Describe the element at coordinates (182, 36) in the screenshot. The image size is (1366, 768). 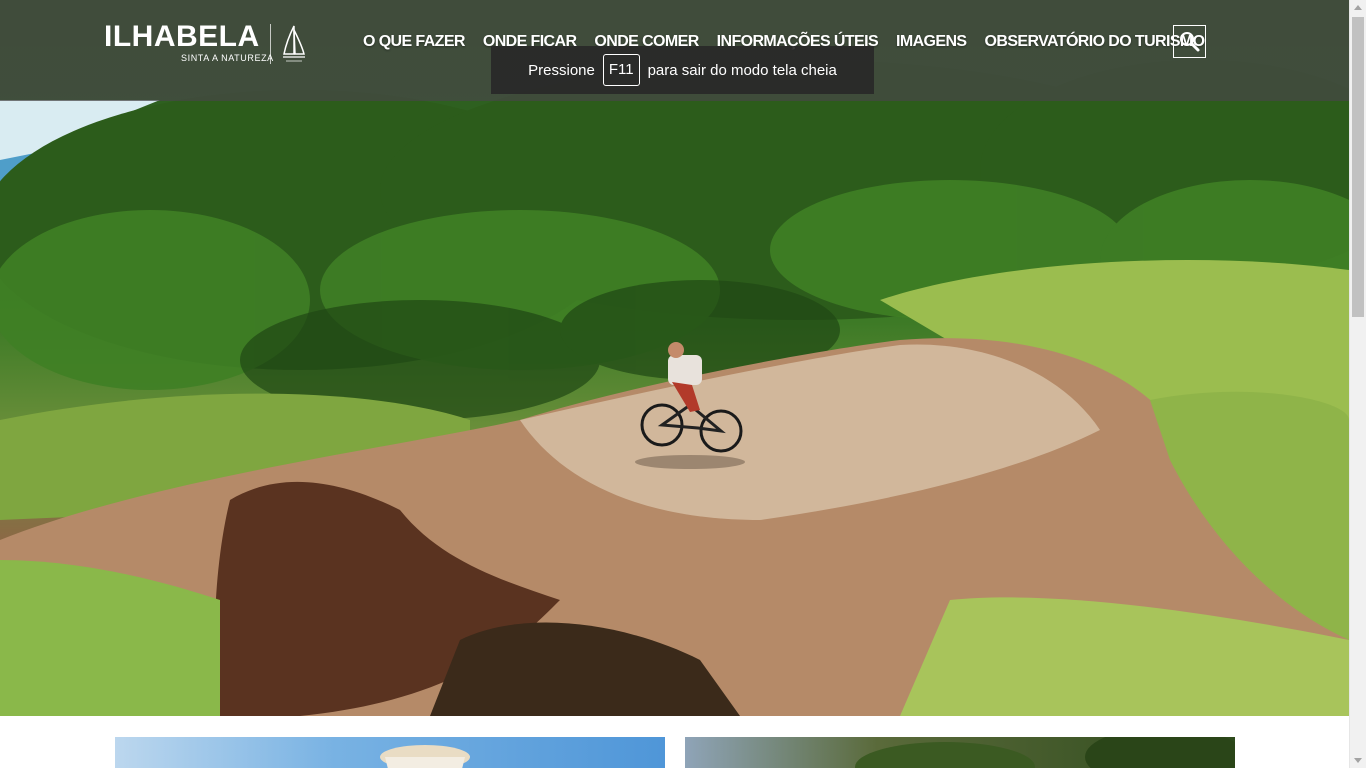
I see `logo-name: ILHABELA` at that location.